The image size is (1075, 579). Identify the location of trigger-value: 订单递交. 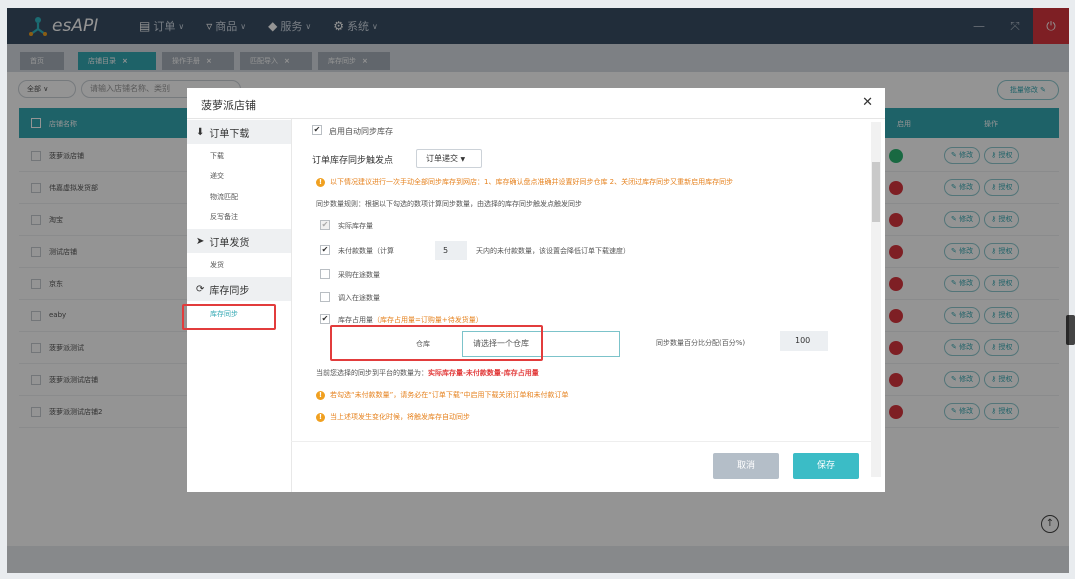
(442, 158).